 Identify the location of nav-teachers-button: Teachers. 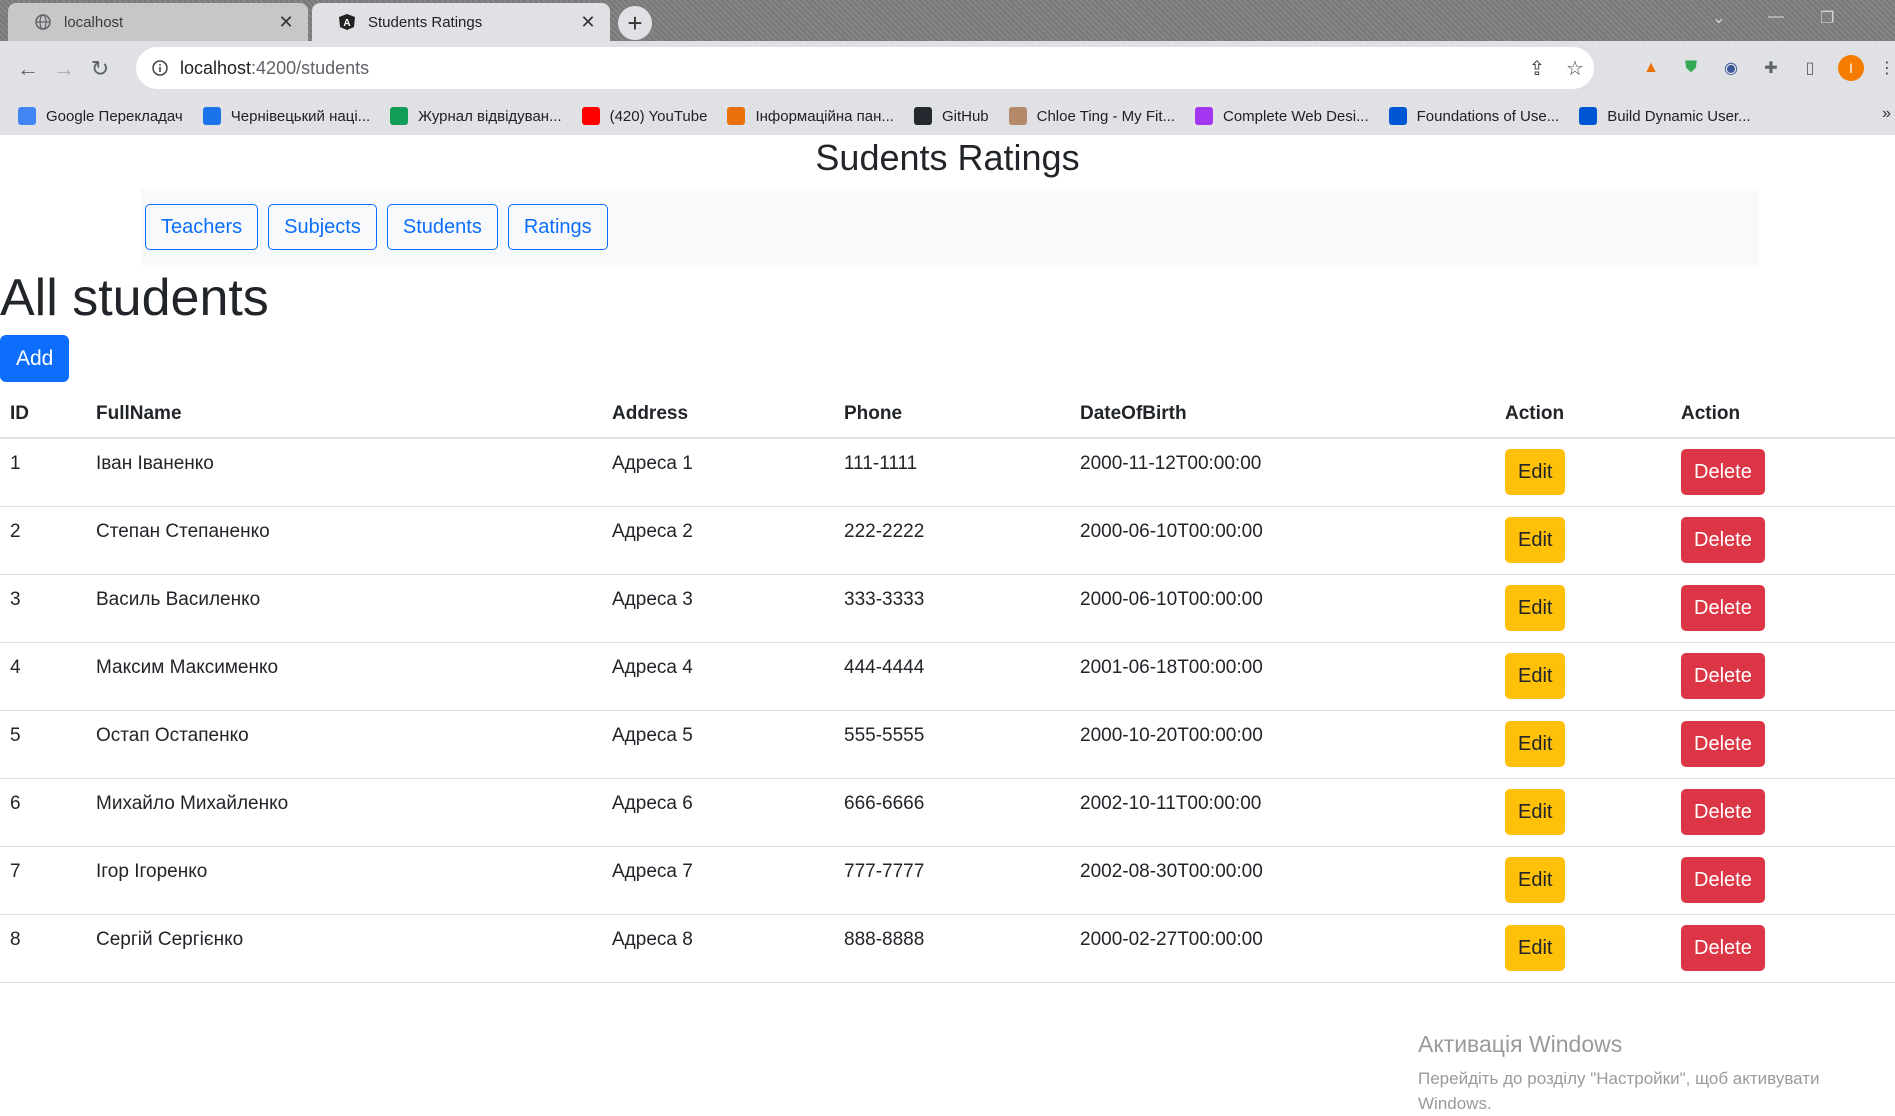
(202, 227).